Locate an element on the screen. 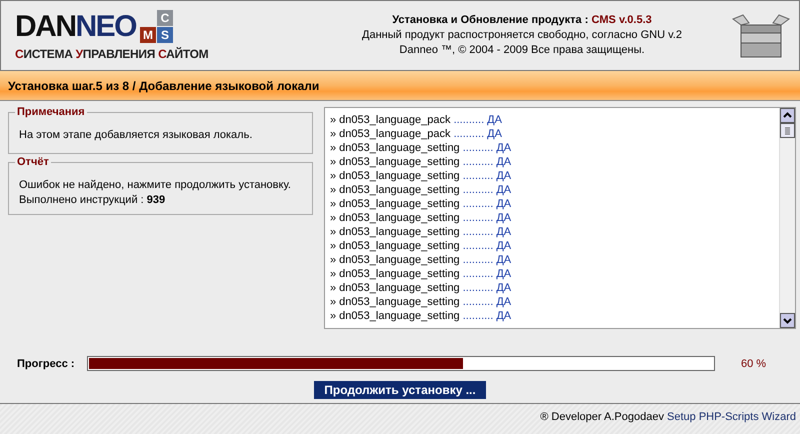 Image resolution: width=800 pixels, height=434 pixels. footer-link: Setup PHP-Scripts Wizard is located at coordinates (731, 417).